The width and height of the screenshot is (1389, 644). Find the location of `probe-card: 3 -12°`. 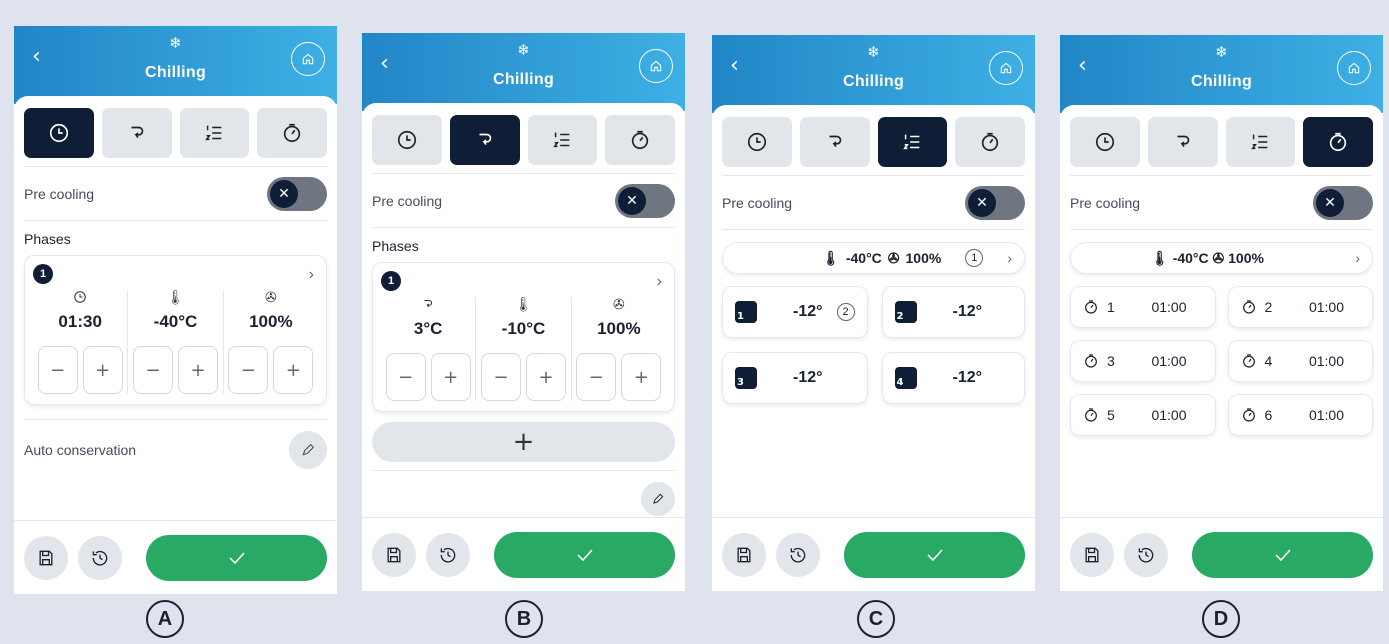

probe-card: 3 -12° is located at coordinates (795, 378).